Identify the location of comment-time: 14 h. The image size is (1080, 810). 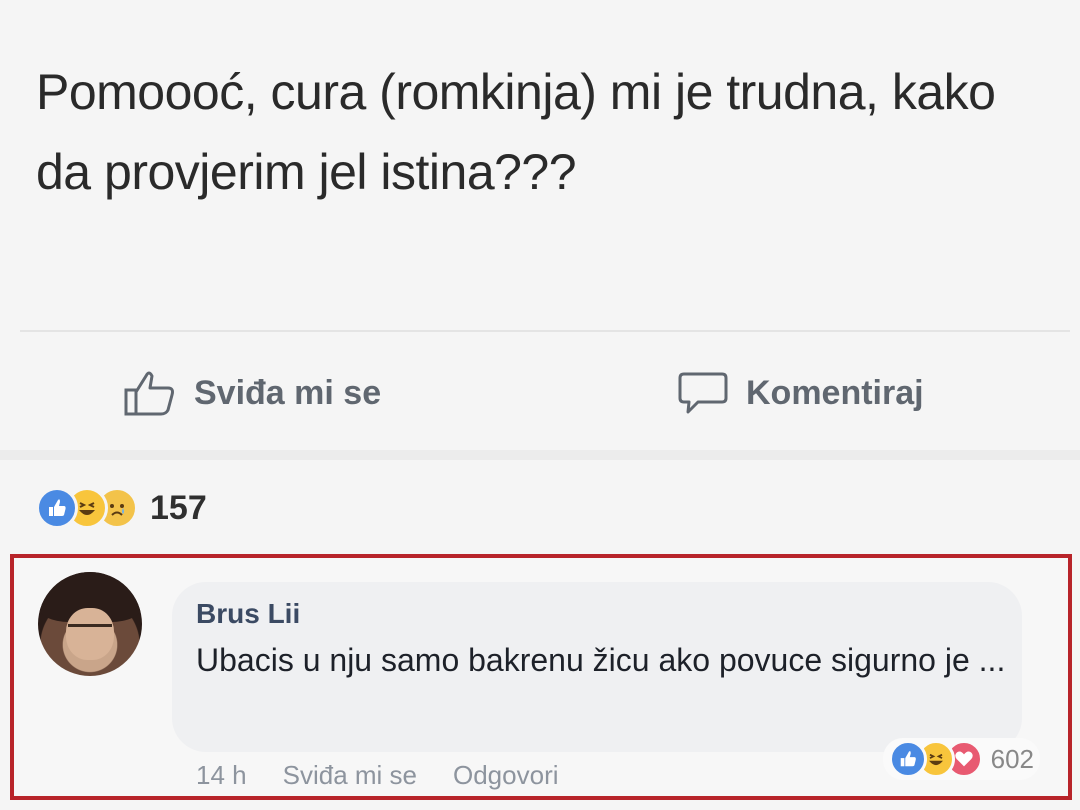
(221, 775).